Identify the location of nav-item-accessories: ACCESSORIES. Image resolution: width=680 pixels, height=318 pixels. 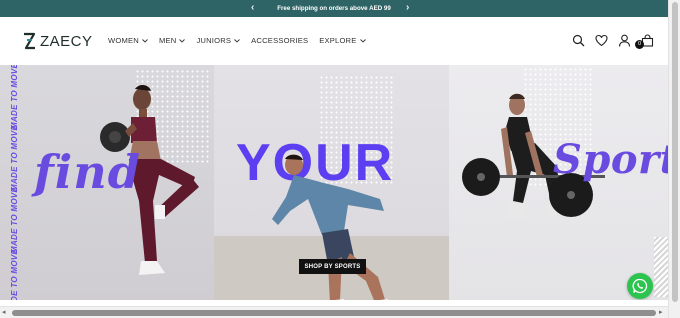
(279, 40).